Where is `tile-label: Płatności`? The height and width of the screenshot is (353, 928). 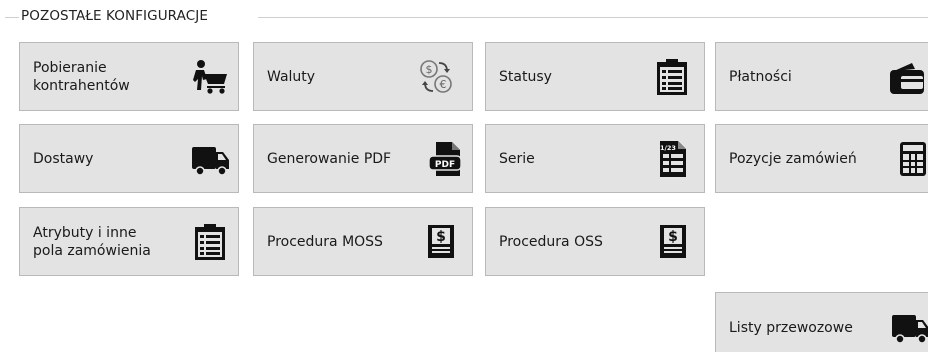 tile-label: Płatności is located at coordinates (760, 76).